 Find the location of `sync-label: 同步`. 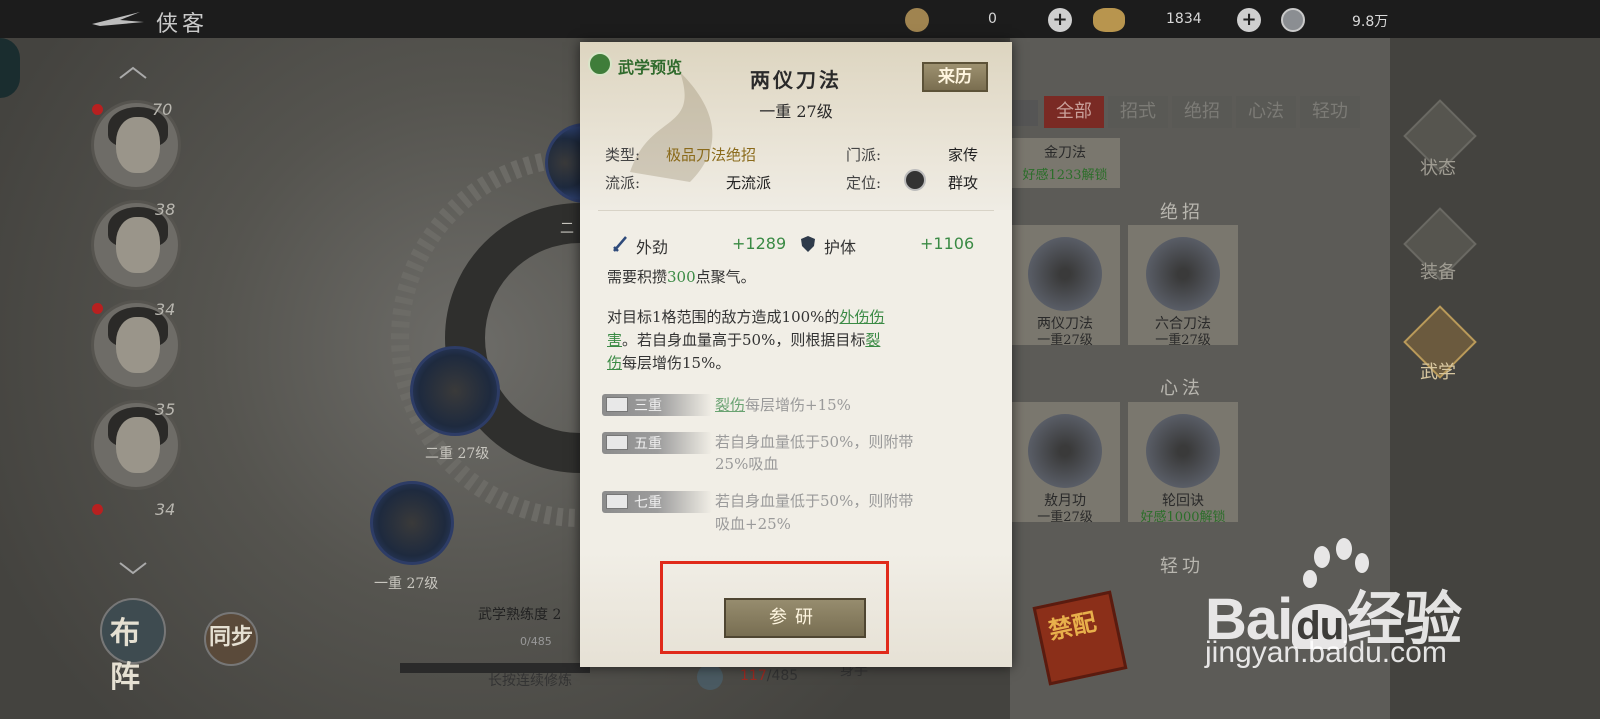

sync-label: 同步 is located at coordinates (231, 637).